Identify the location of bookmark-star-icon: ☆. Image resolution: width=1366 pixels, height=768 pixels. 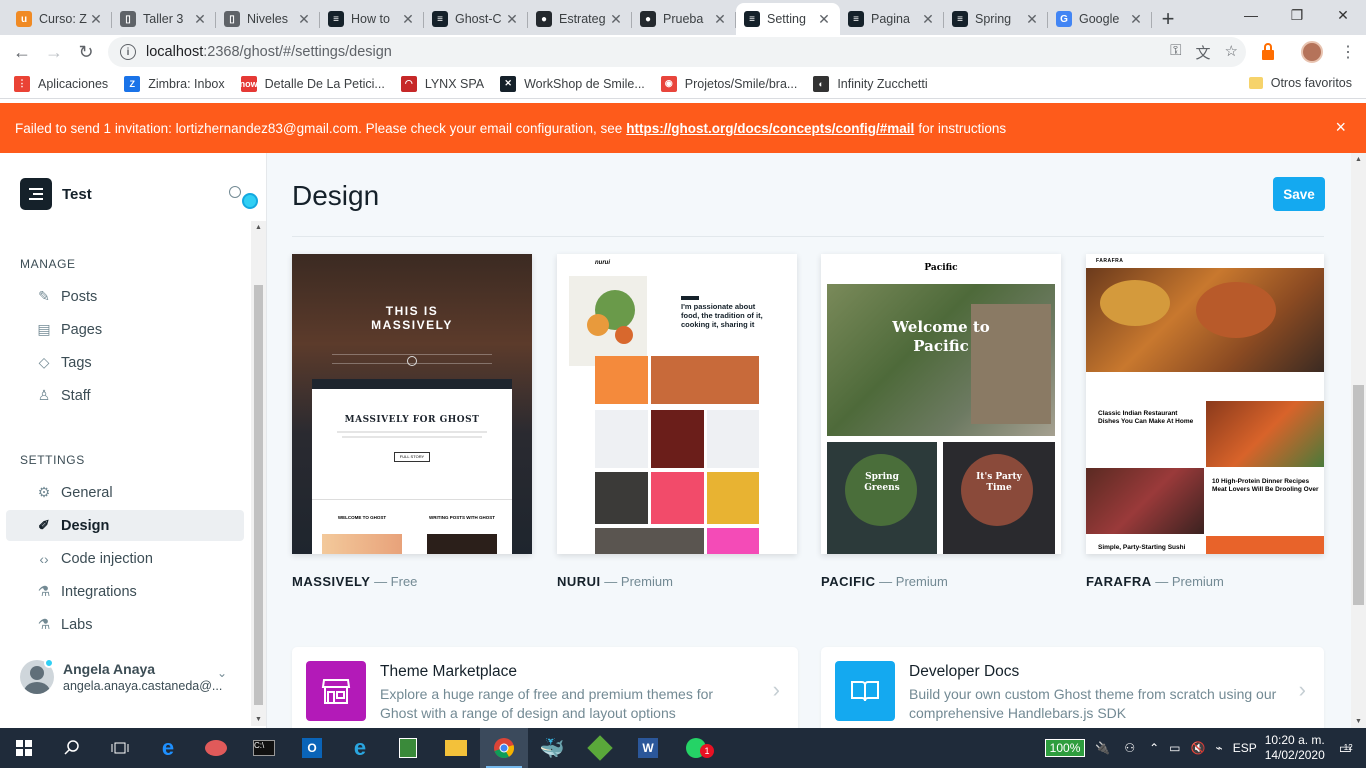
(1231, 52).